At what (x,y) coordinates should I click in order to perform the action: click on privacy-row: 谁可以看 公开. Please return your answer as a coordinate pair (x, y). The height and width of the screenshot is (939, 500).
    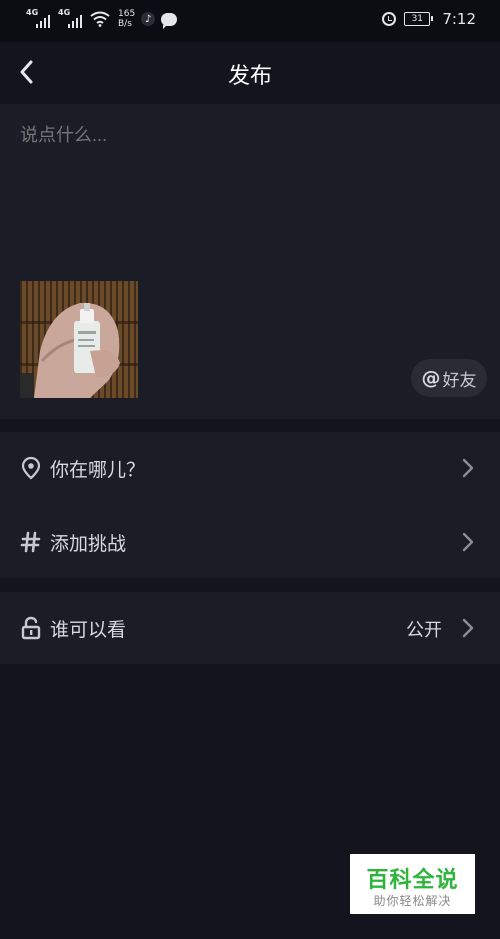
    Looking at the image, I should click on (250, 628).